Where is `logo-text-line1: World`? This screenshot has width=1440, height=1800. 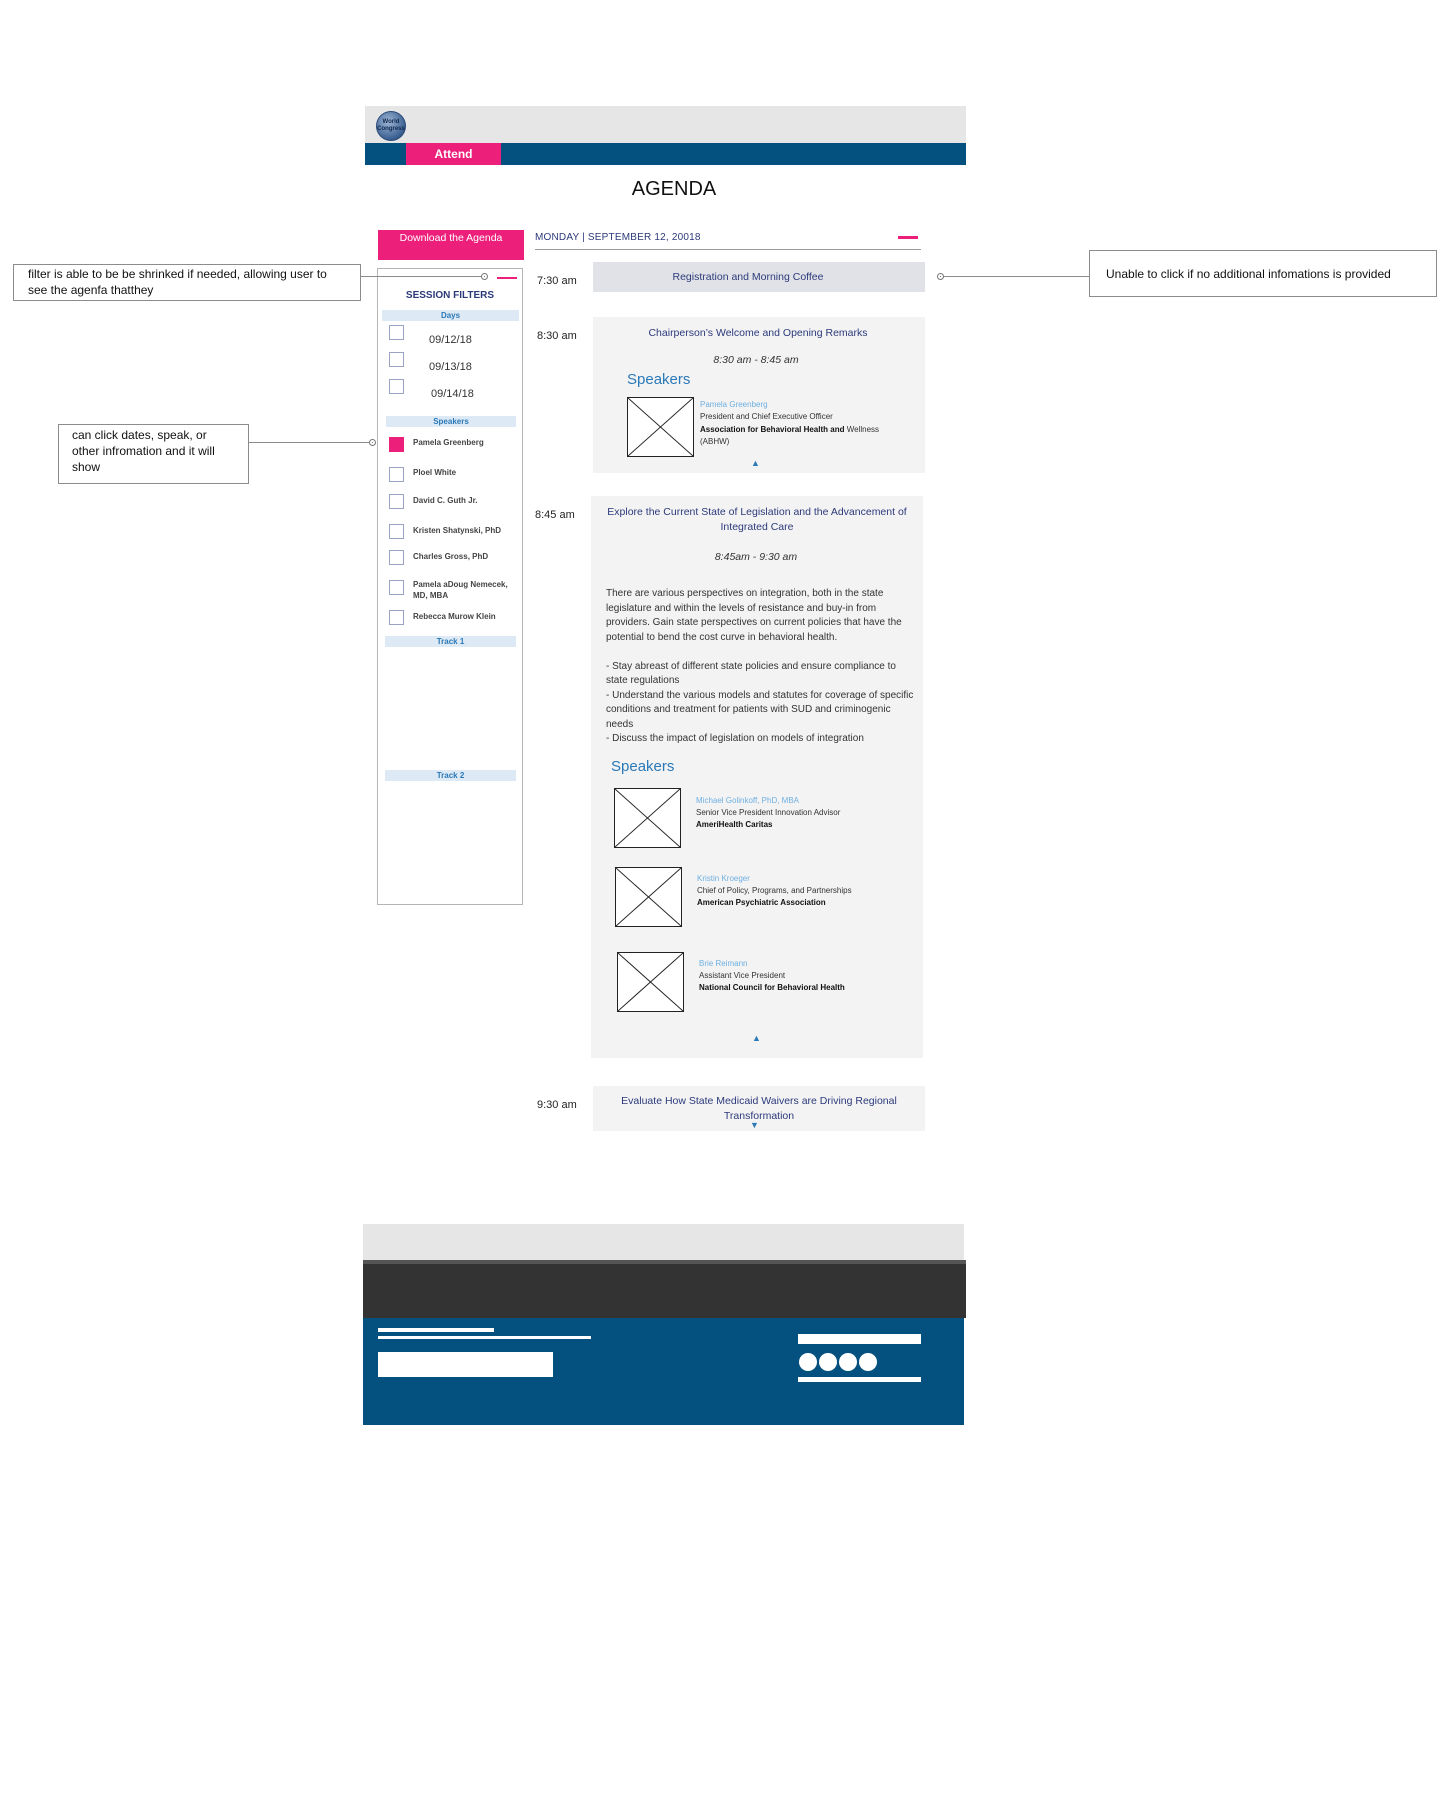
logo-text-line1: World is located at coordinates (391, 122).